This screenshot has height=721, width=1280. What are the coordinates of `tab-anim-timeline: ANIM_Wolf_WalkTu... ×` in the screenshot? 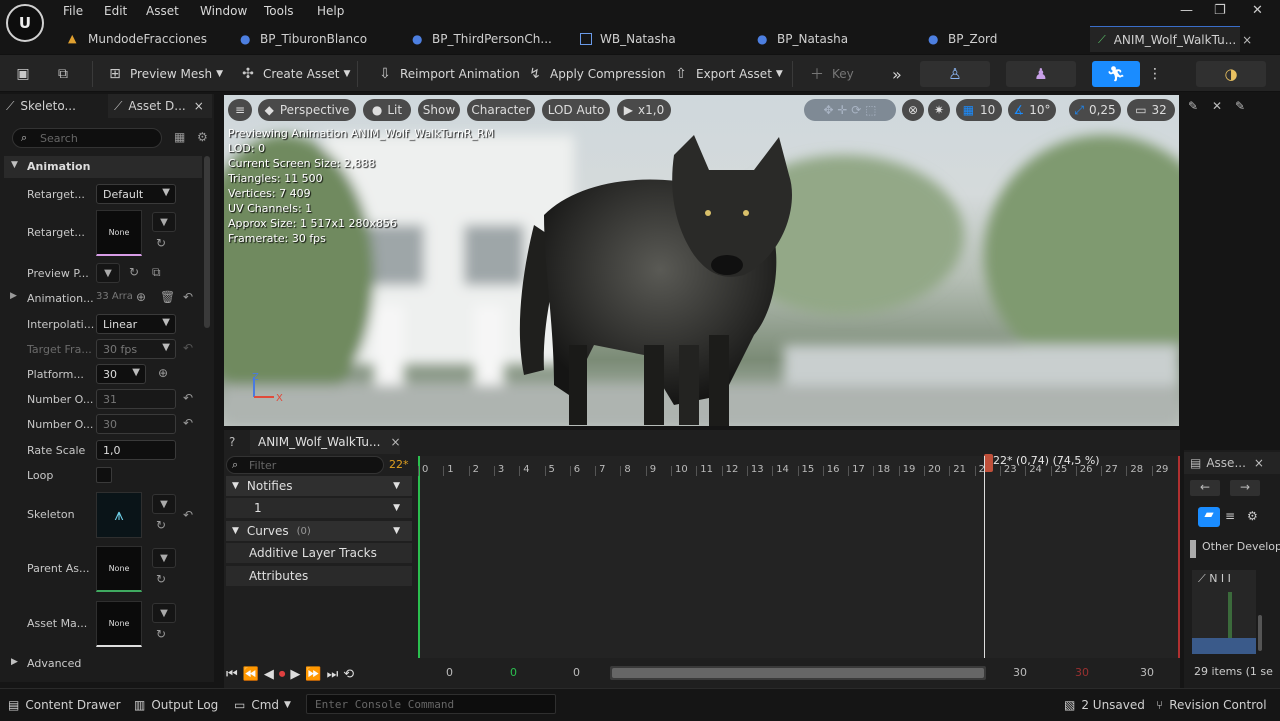 It's located at (325, 442).